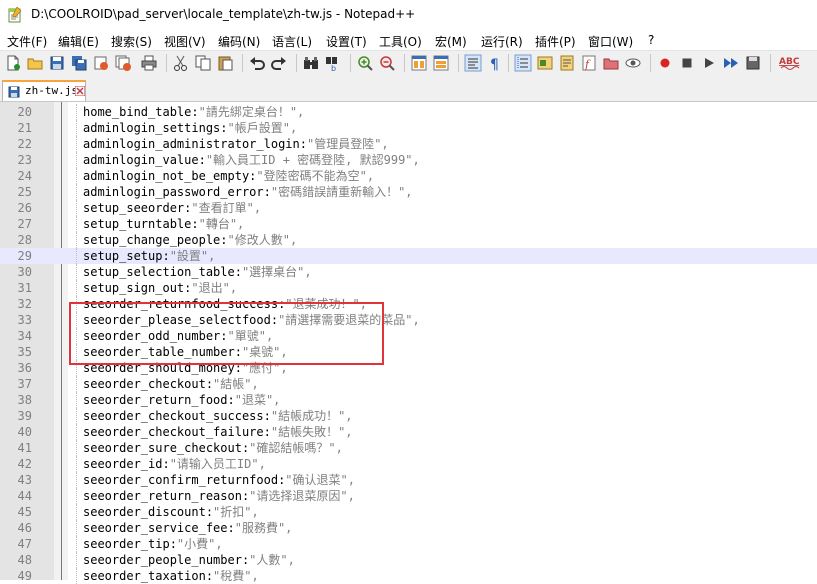 This screenshot has height=584, width=817. What do you see at coordinates (408, 432) in the screenshot?
I see `code-line: 40 seeorder_checkout_failure:"結帳失敗！",` at bounding box center [408, 432].